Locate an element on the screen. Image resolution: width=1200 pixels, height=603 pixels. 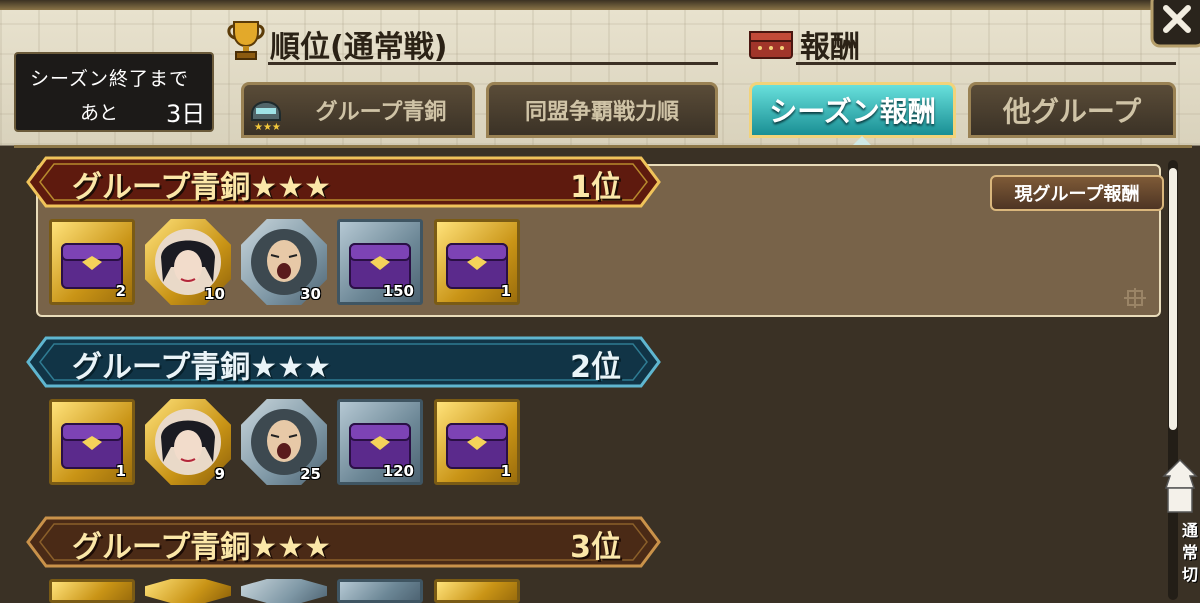
reward-item-portrait: 9 is located at coordinates (188, 442).